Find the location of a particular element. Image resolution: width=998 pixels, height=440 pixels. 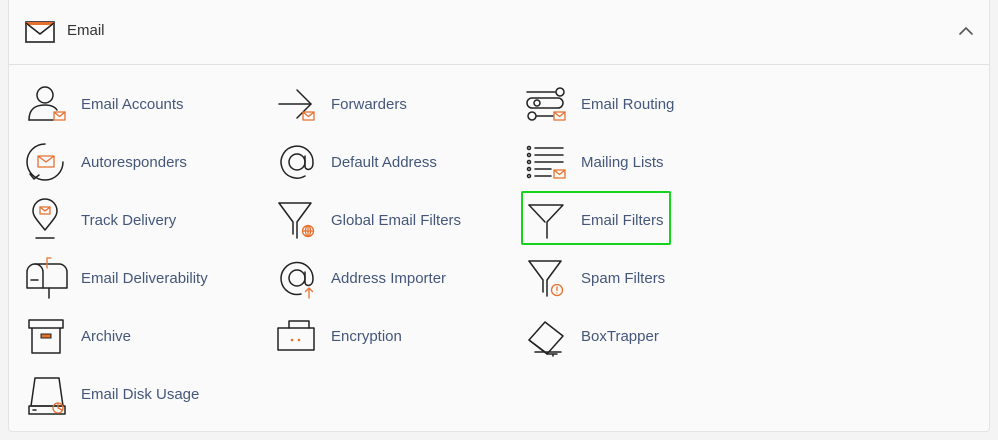

address-importer-label: Address Importer is located at coordinates (389, 278).